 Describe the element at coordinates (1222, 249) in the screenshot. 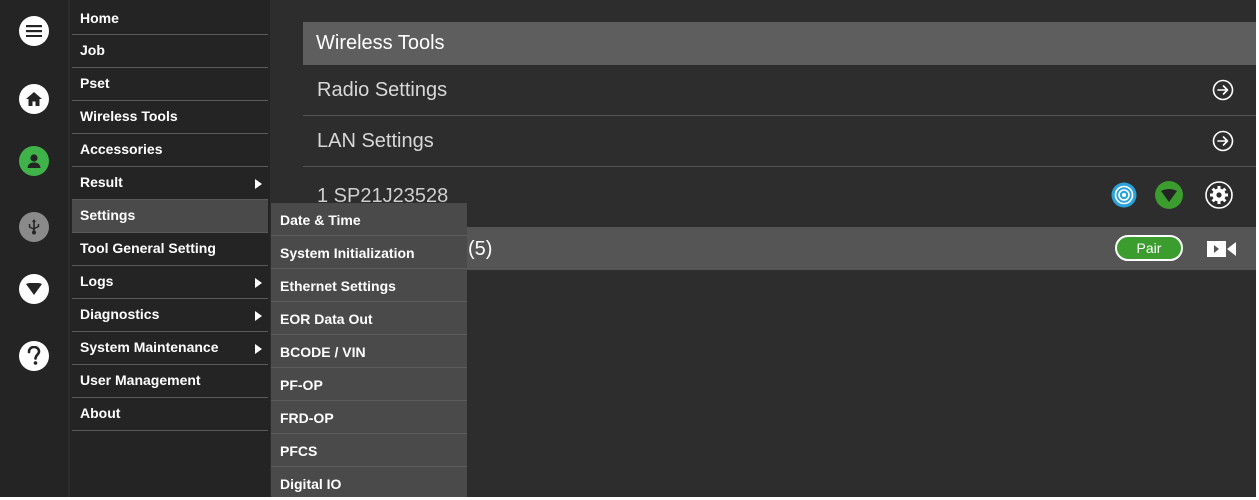

I see `camera-icon` at that location.